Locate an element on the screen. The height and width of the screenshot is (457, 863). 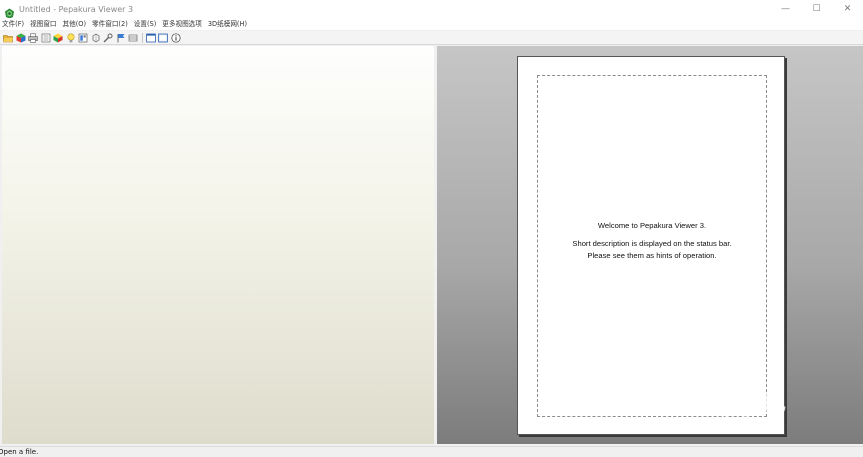
3d-model-icon is located at coordinates (21, 38).